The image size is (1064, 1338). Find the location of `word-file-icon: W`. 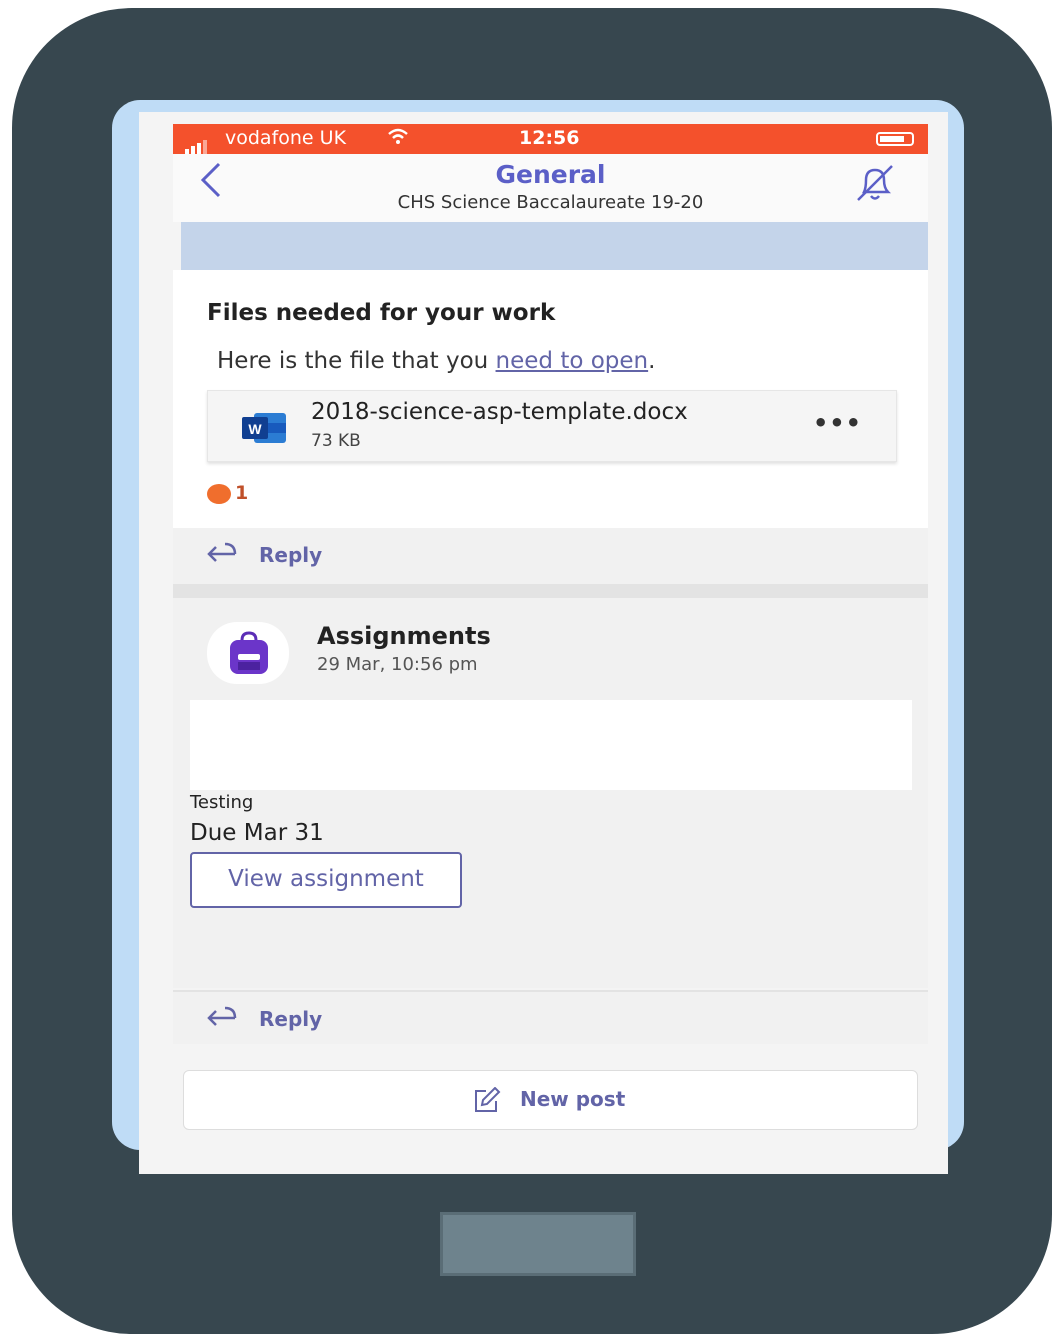

word-file-icon: W is located at coordinates (264, 430).